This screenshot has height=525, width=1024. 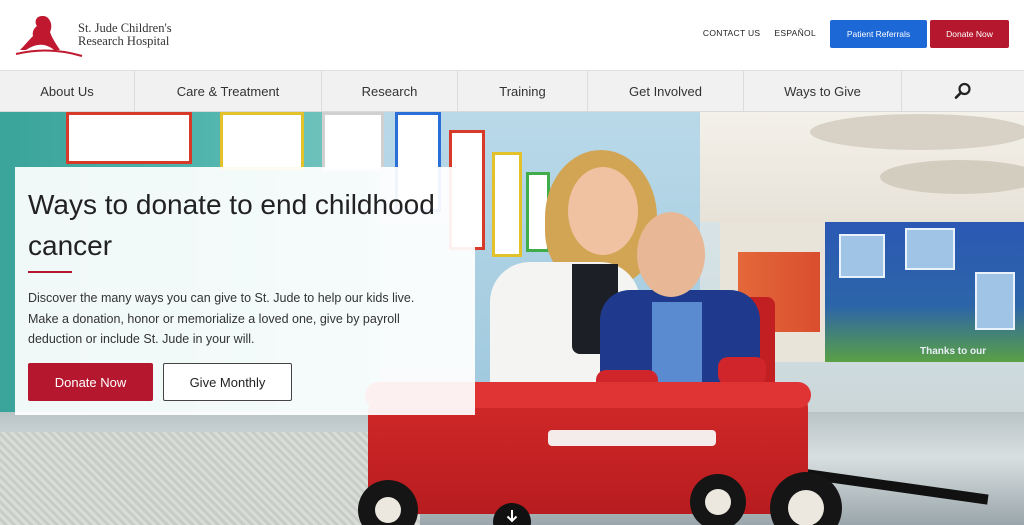 I want to click on nav-item-research: Research, so click(x=390, y=91).